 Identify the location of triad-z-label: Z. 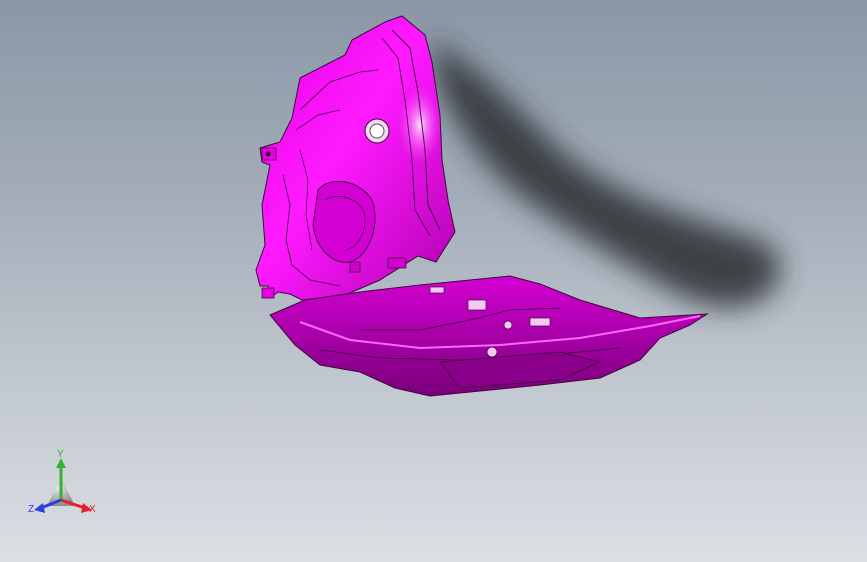
(31, 509).